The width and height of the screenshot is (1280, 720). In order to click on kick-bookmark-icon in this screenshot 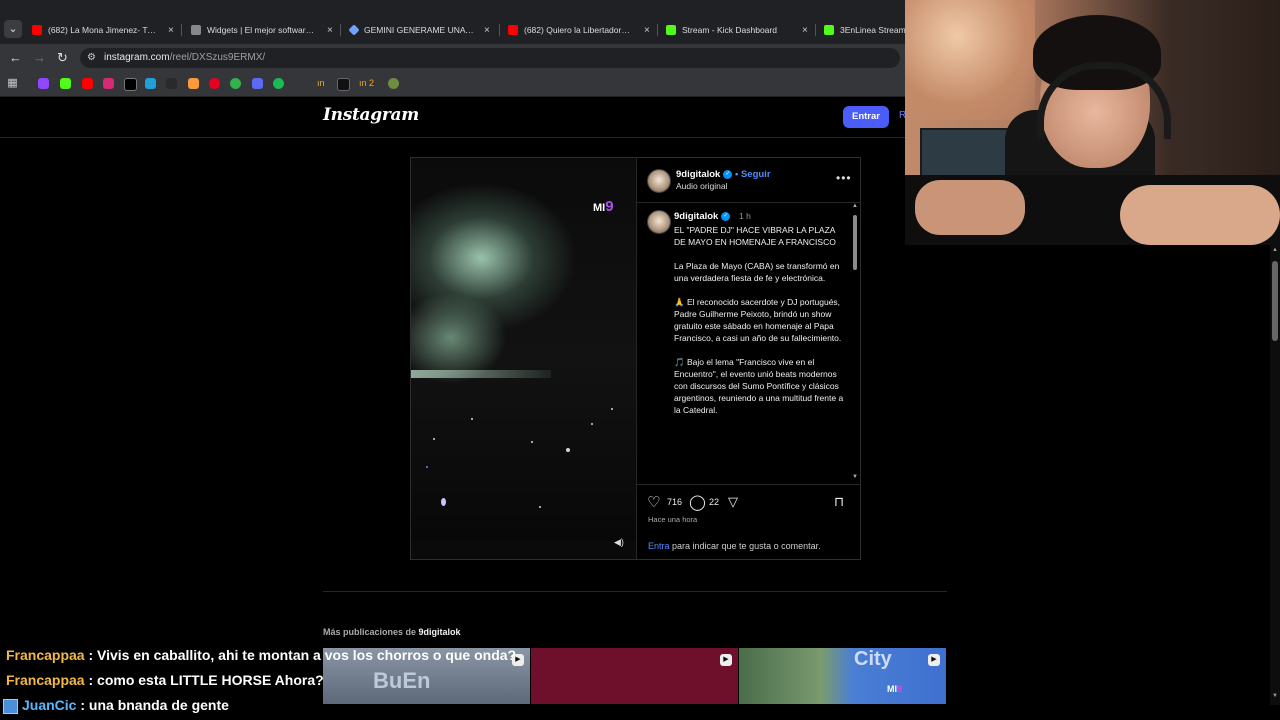, I will do `click(65, 83)`.